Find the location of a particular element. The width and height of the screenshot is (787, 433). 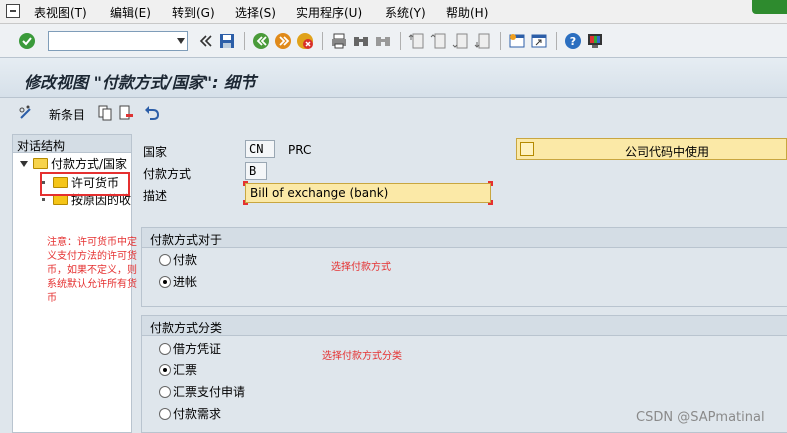

radio-bill-of-exchange: 汇票 is located at coordinates (178, 370).